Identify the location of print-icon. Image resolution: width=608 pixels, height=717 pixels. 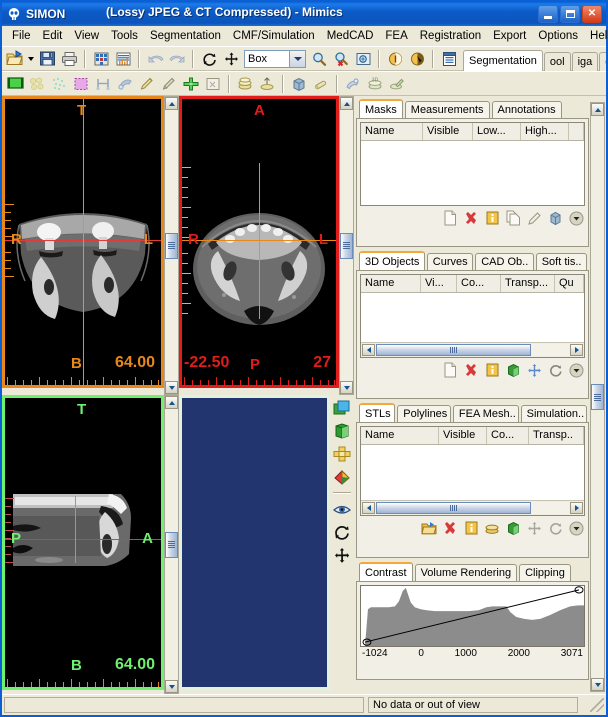
(69, 59).